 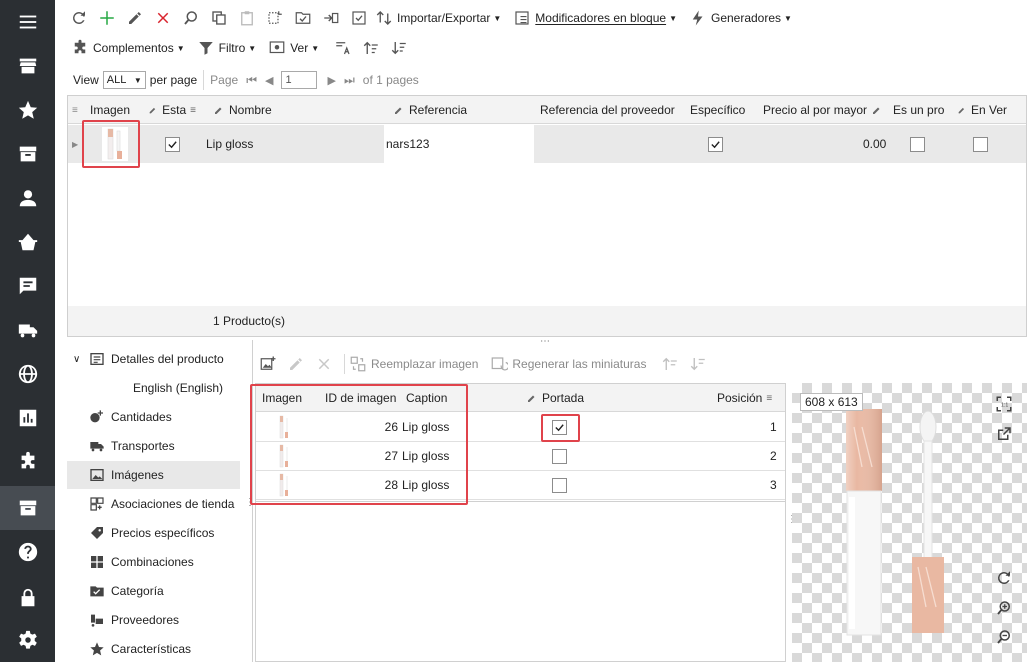 I want to click on product-name-cell: Lip gloss, so click(x=229, y=144).